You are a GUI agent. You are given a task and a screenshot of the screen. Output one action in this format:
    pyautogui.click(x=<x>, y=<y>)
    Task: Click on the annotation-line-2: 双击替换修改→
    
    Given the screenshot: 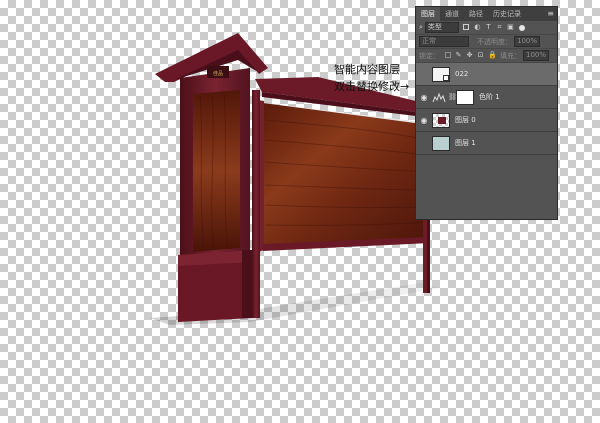 What is the action you would take?
    pyautogui.click(x=372, y=86)
    